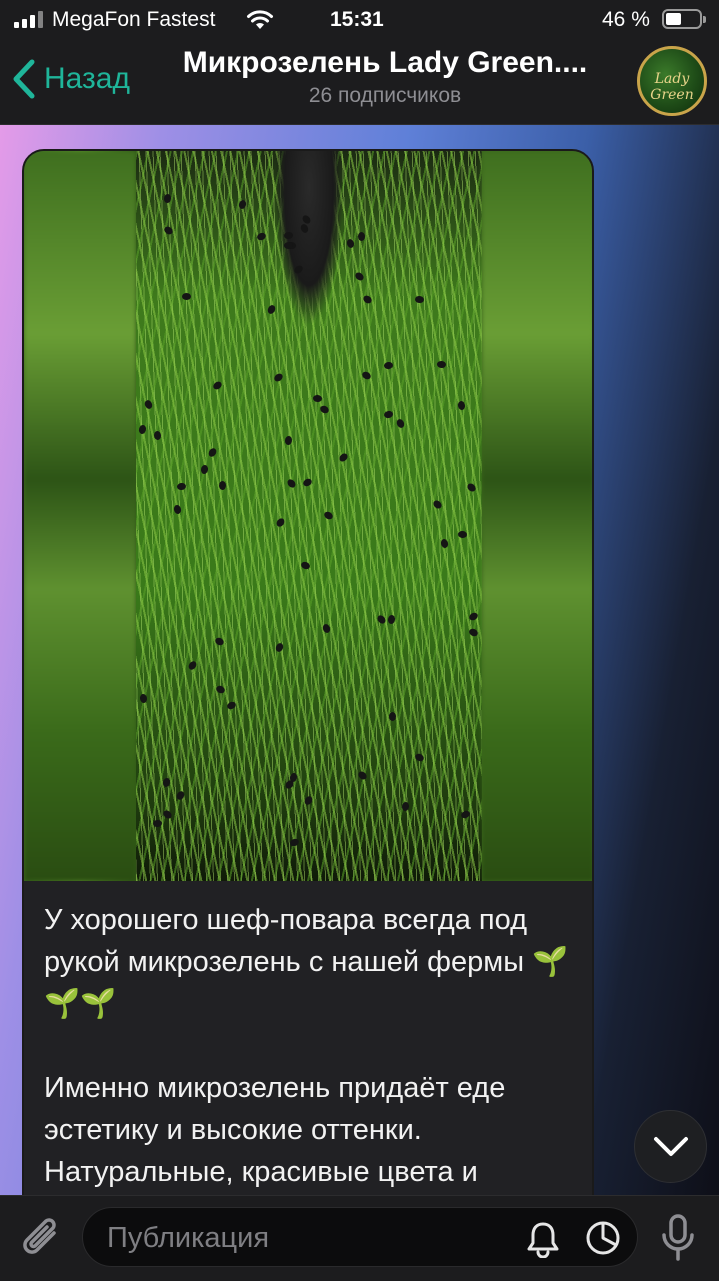 The image size is (719, 1281). I want to click on wifi-icon, so click(260, 19).